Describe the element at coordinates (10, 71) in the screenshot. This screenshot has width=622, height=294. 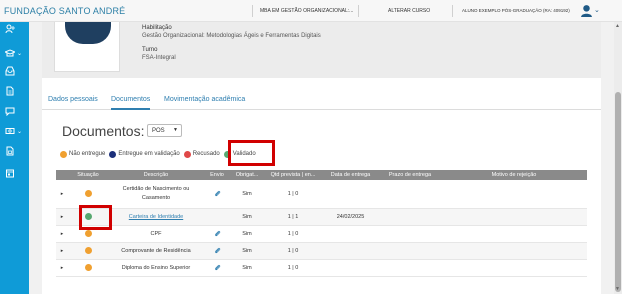
I see `inbox-icon` at that location.